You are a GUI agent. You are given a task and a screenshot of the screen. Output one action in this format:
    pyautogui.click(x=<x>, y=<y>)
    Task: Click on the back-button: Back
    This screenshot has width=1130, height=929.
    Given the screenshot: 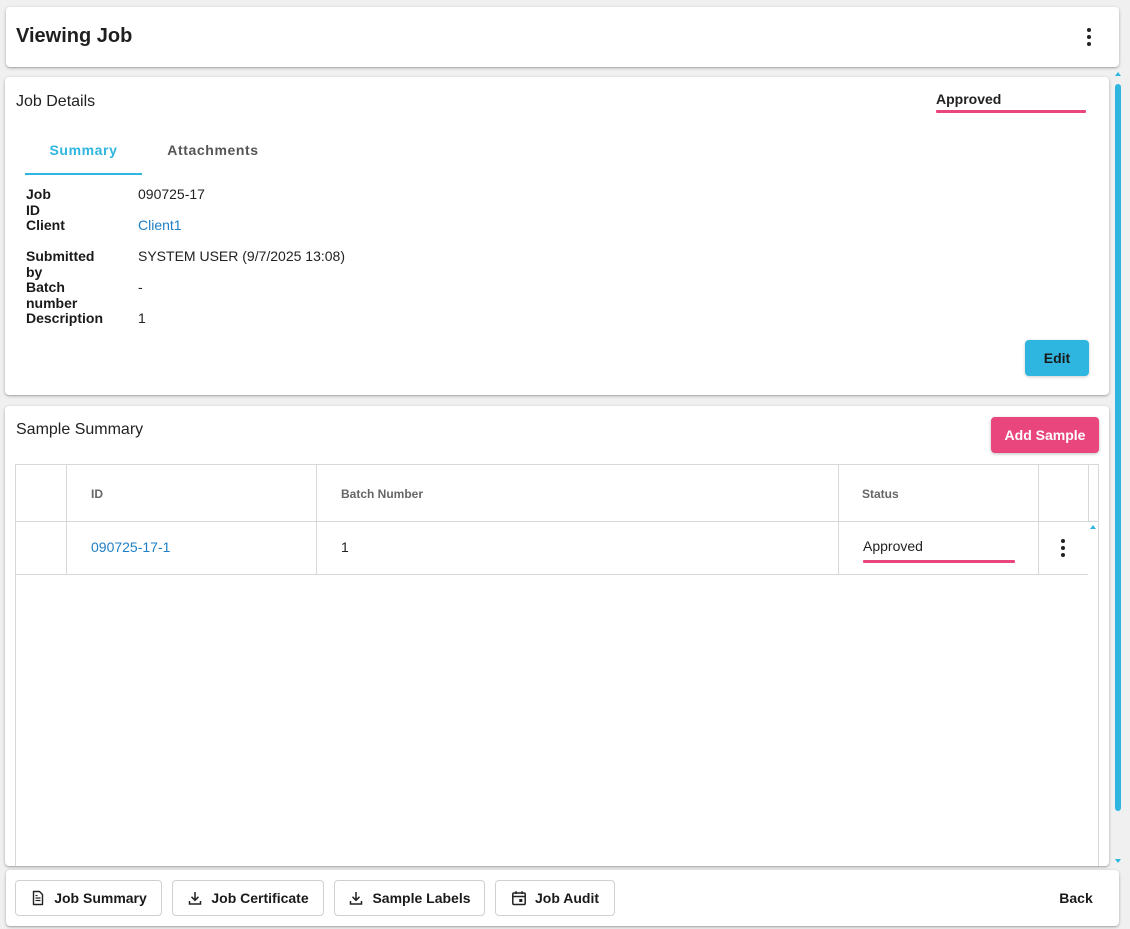 What is the action you would take?
    pyautogui.click(x=1076, y=898)
    